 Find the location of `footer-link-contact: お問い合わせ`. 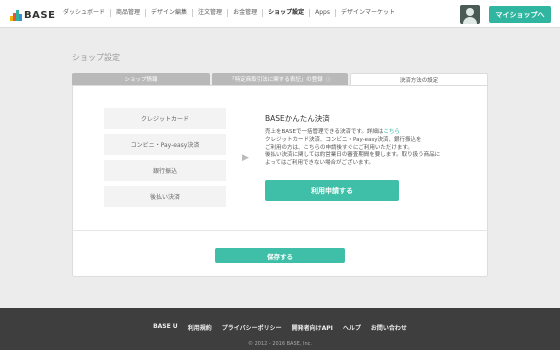

footer-link-contact: お問い合わせ is located at coordinates (389, 327).